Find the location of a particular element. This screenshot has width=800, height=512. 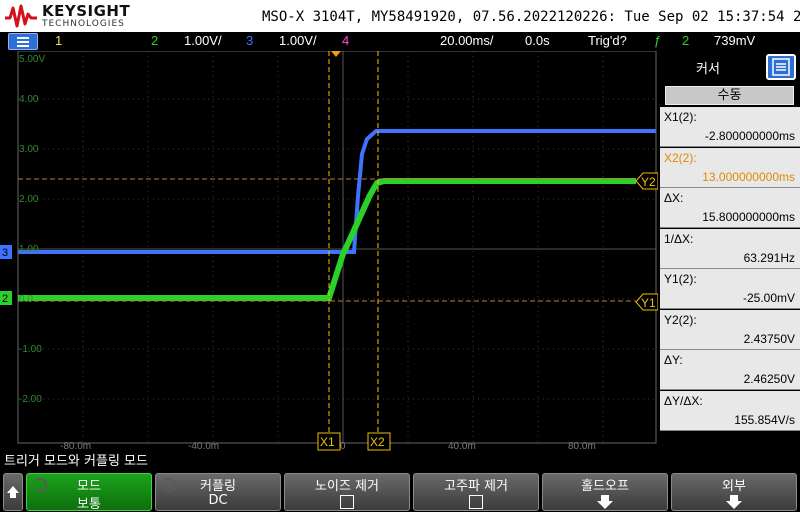

channel-4-label: 4 is located at coordinates (345, 40).